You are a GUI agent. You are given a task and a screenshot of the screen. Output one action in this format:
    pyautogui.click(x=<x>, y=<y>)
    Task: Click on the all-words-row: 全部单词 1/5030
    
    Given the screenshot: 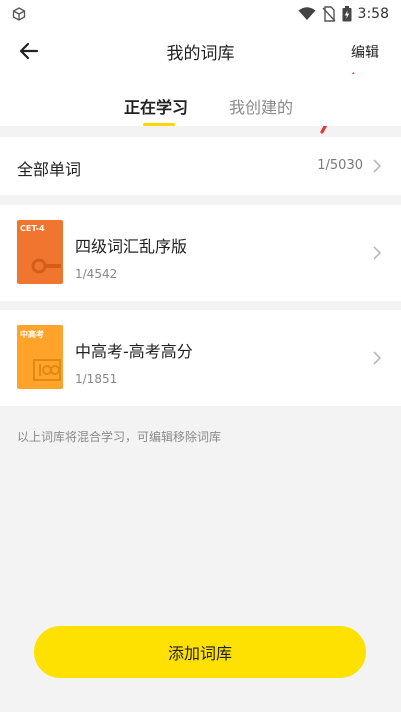 What is the action you would take?
    pyautogui.click(x=200, y=166)
    